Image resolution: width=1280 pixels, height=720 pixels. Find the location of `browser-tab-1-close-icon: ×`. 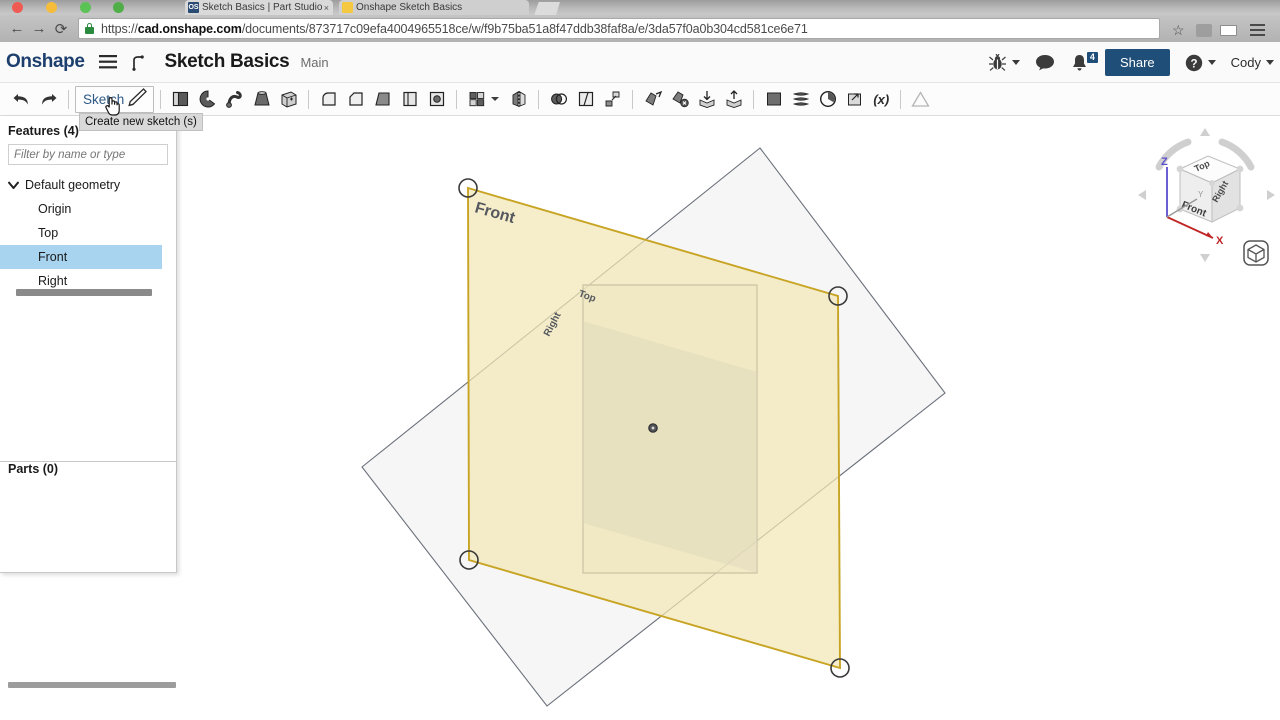

browser-tab-1-close-icon: × is located at coordinates (326, 8).